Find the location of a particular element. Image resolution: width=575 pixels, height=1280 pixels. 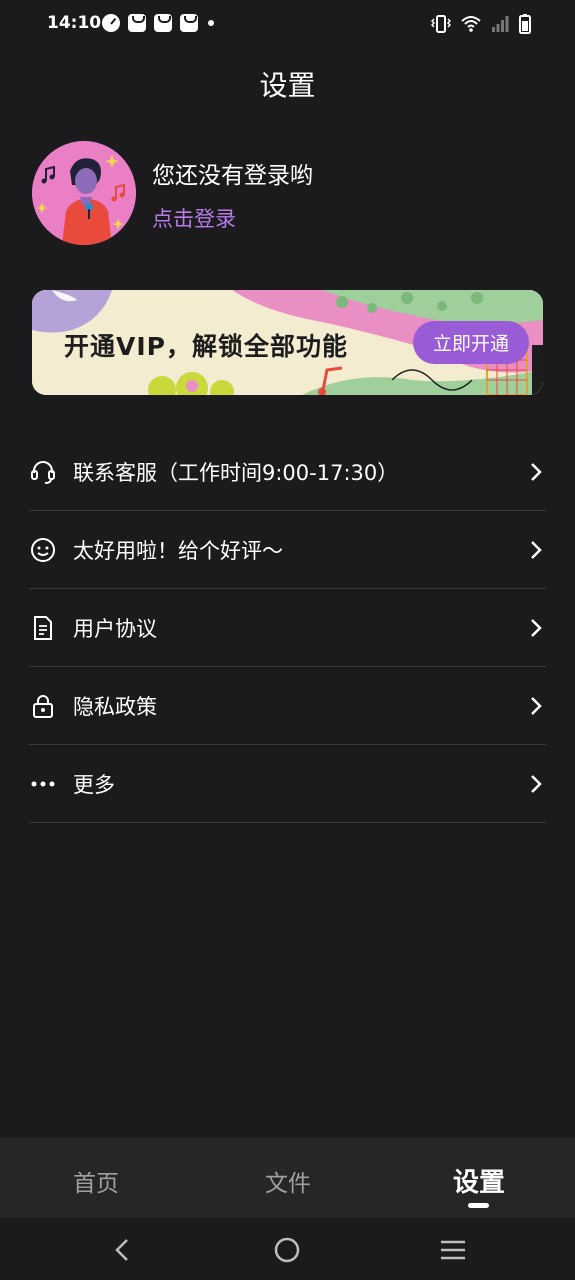

page-title: 设置 is located at coordinates (287, 85).